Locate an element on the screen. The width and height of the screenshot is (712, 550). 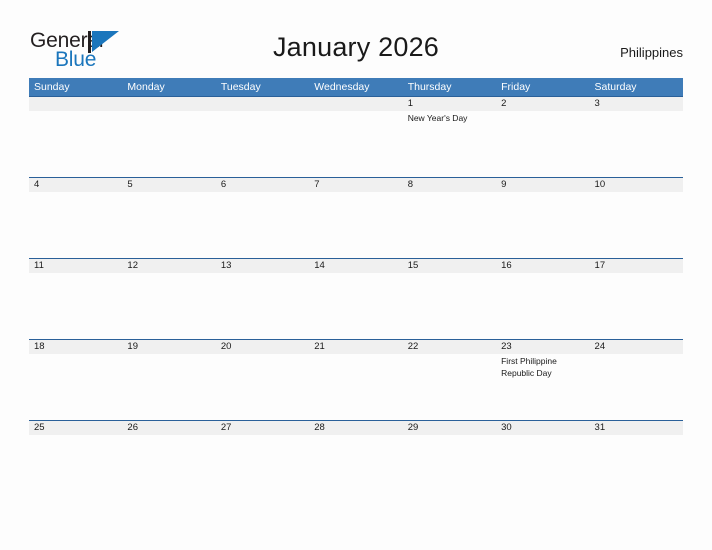
week-daynumber-band: 1 2 3 is located at coordinates (356, 104).